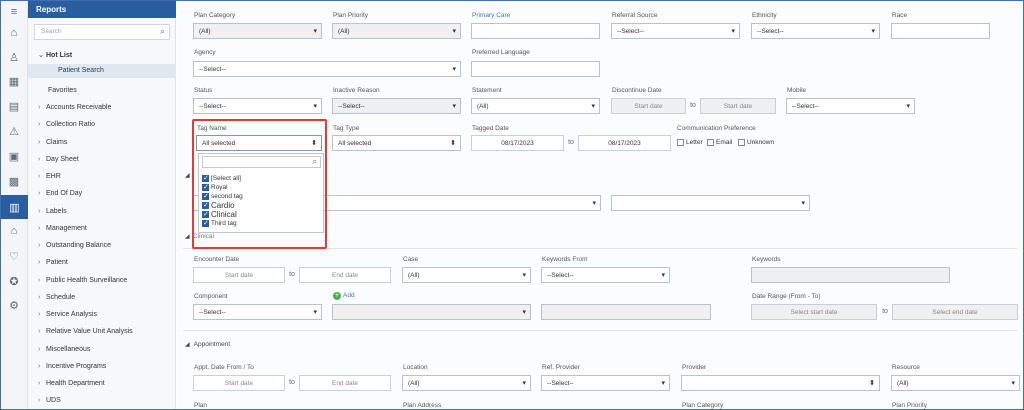 The width and height of the screenshot is (1024, 410). What do you see at coordinates (62, 93) in the screenshot?
I see `sidebar-item-favorites: Favorites` at bounding box center [62, 93].